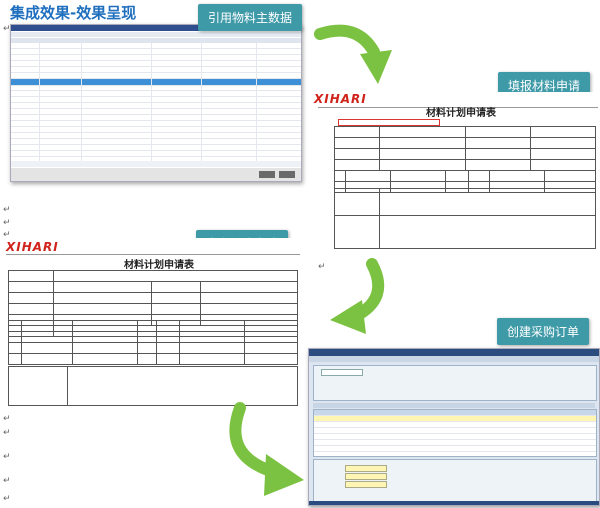 The height and width of the screenshot is (508, 600). Describe the element at coordinates (156, 34) in the screenshot. I see `dialog-toolbar` at that location.